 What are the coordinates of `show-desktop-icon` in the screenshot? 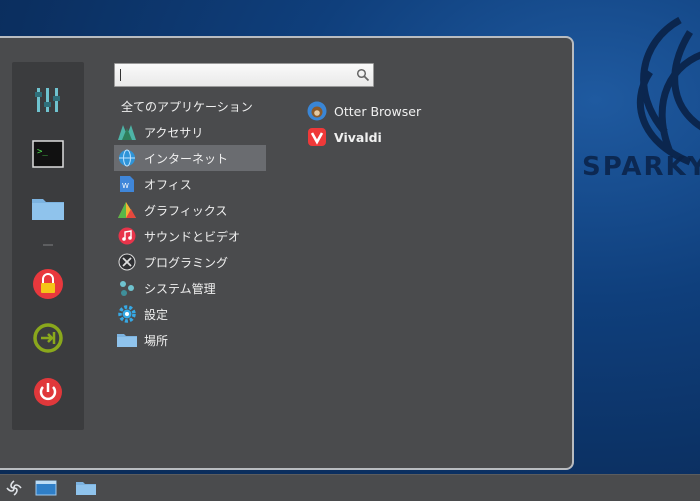 It's located at (46, 488).